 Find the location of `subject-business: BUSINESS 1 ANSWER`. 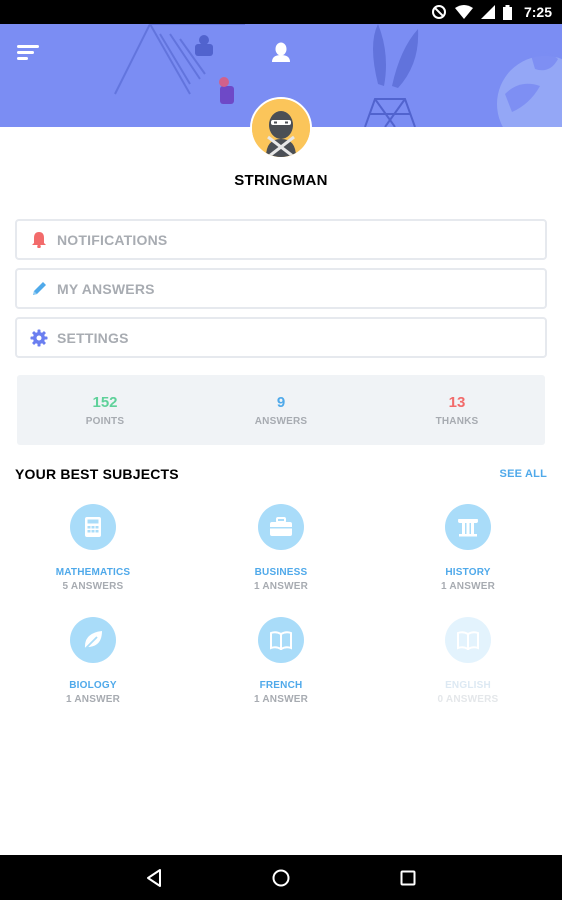

subject-business: BUSINESS 1 ANSWER is located at coordinates (281, 548).